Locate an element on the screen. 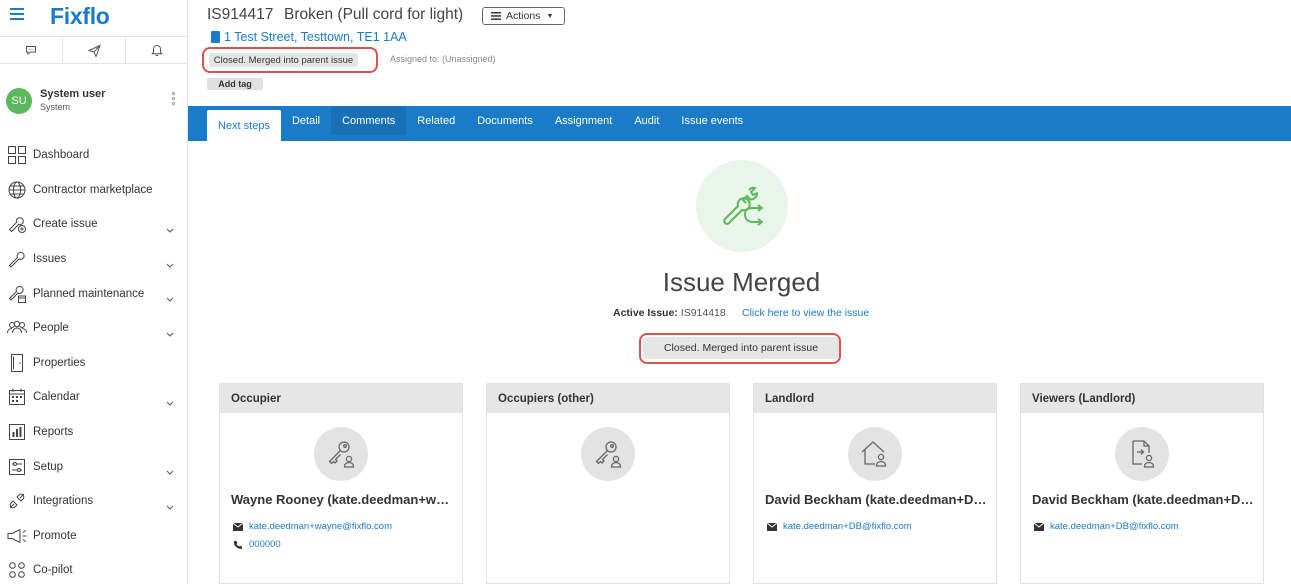 The image size is (1291, 584). actions-button: Actions ▼ is located at coordinates (523, 16).